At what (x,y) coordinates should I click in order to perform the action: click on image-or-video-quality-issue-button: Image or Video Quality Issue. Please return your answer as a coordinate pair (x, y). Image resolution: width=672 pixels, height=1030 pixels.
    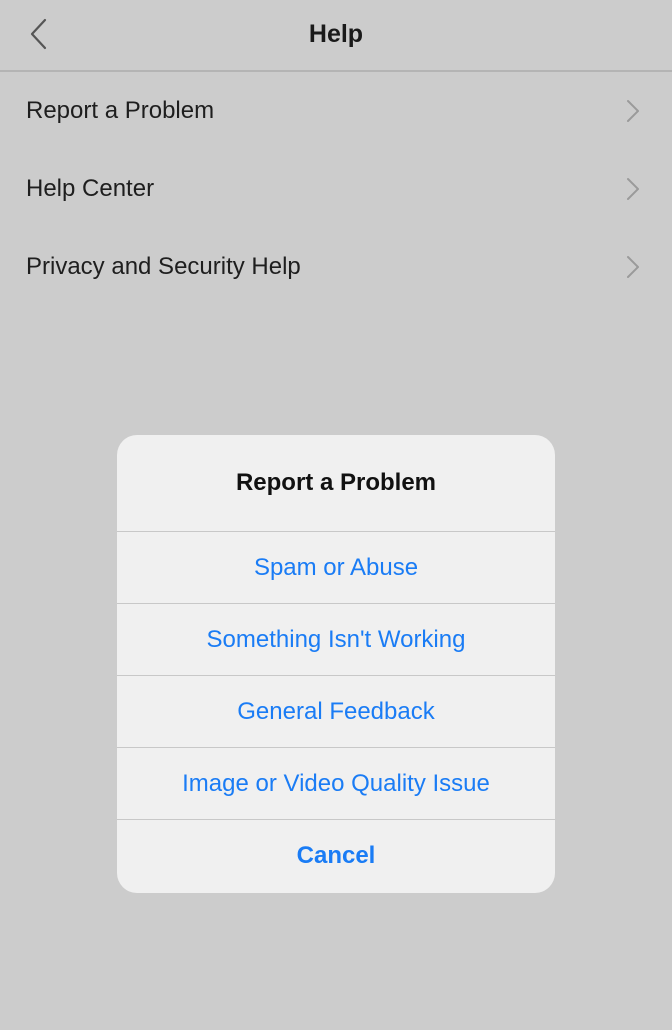
    Looking at the image, I should click on (336, 784).